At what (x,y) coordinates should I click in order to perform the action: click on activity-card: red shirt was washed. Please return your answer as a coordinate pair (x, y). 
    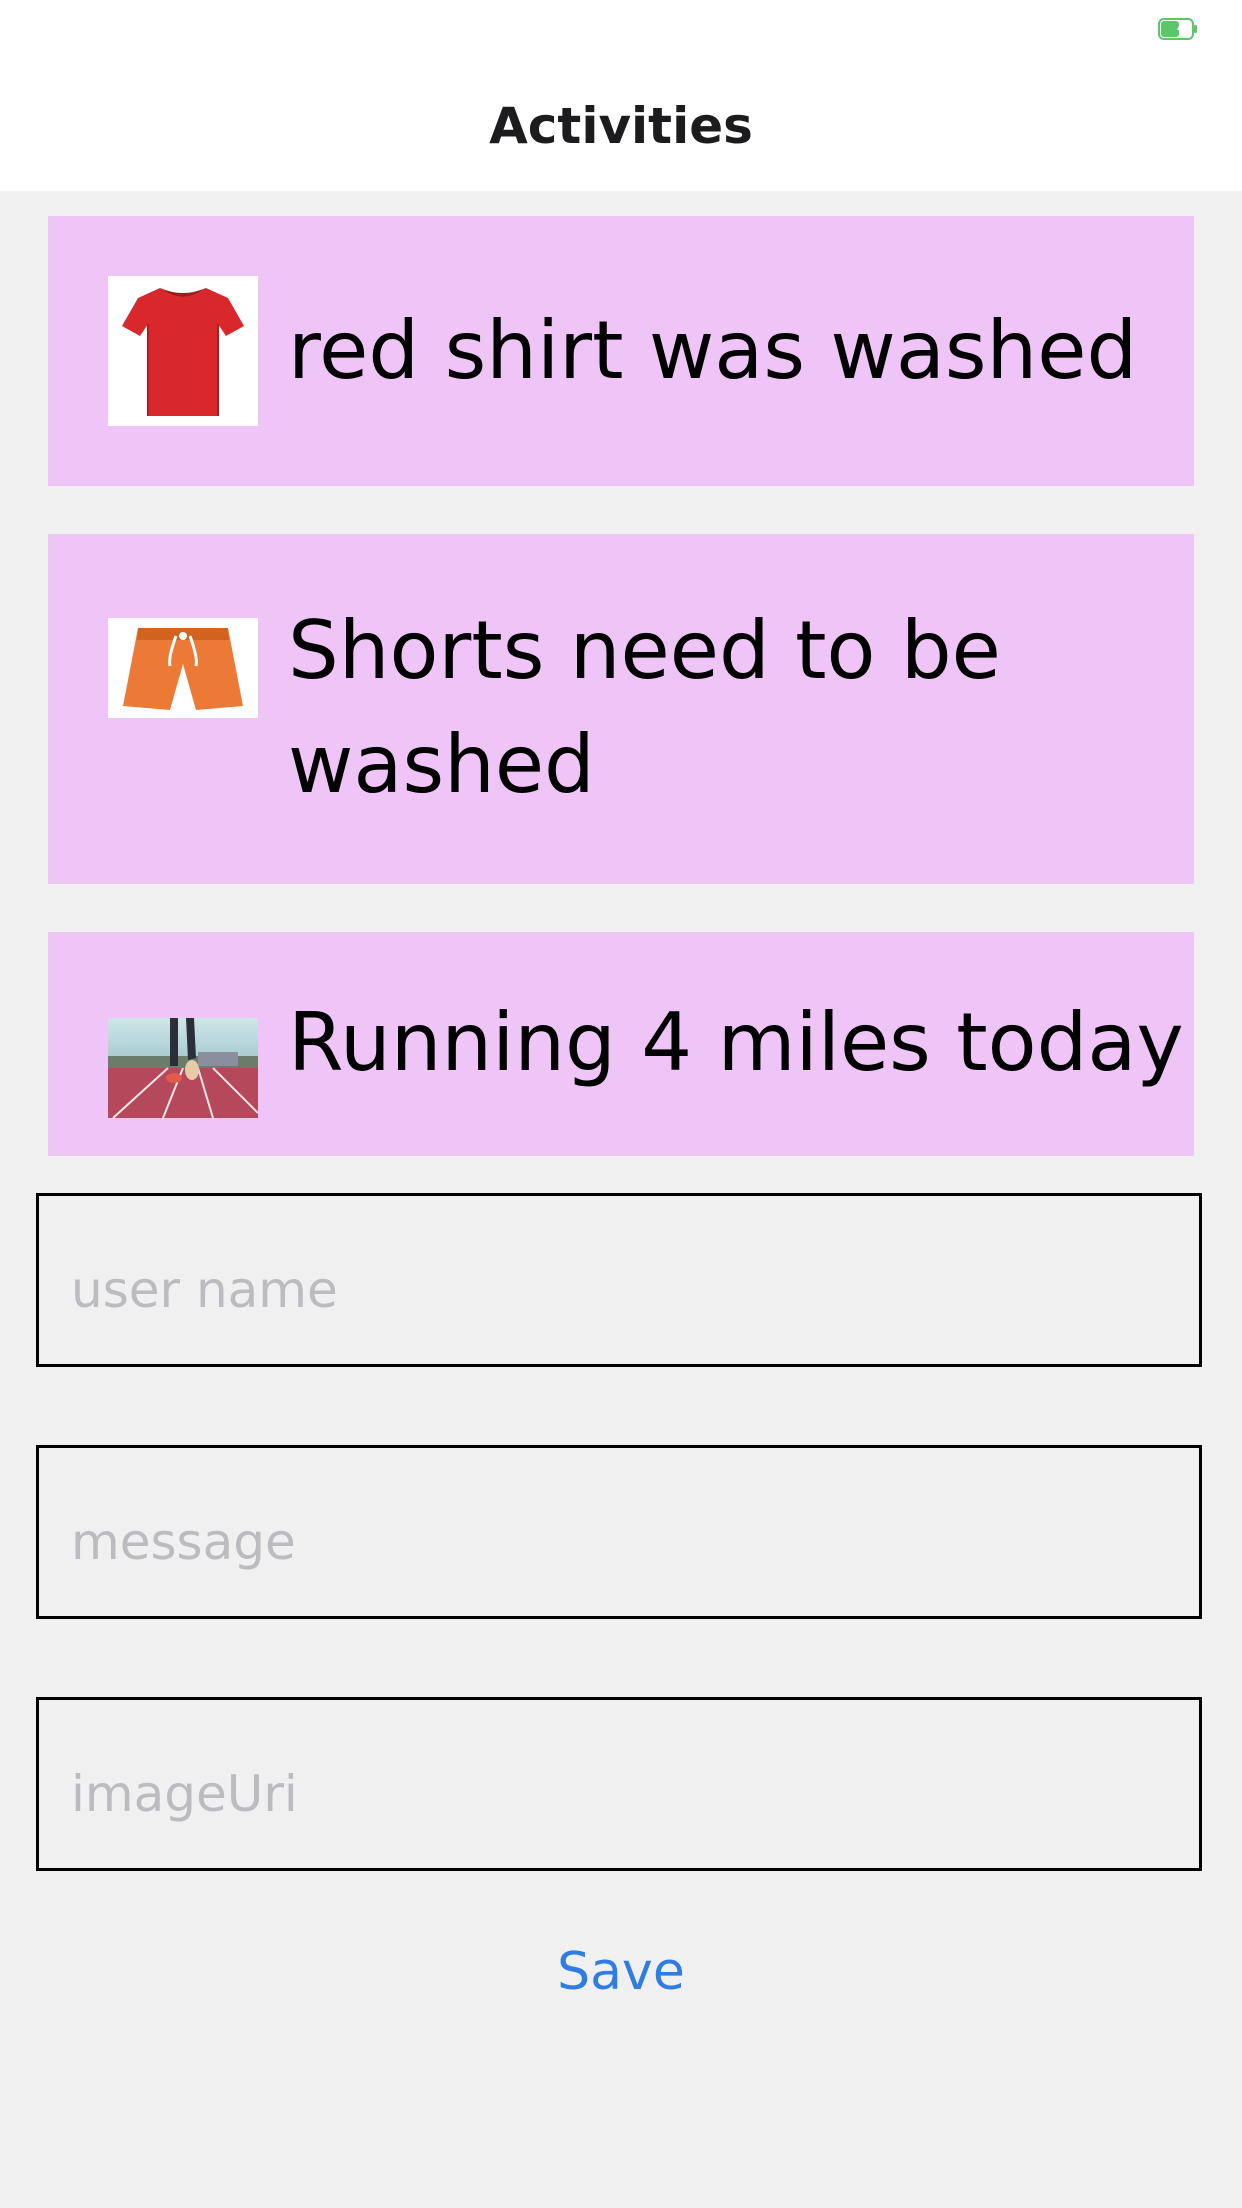
    Looking at the image, I should click on (621, 351).